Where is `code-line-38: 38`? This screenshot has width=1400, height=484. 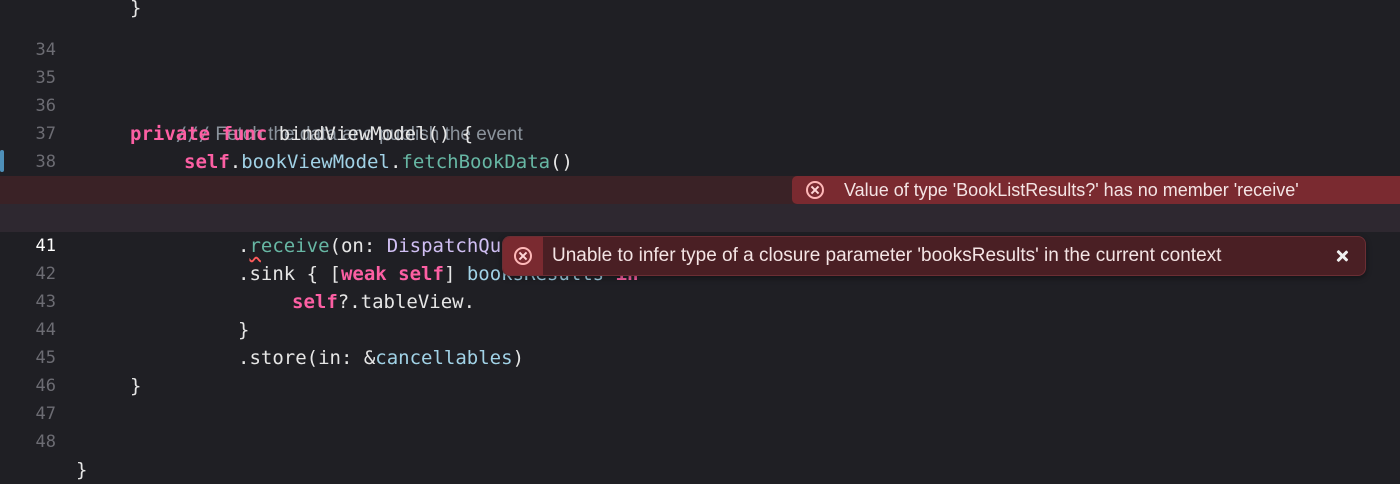 code-line-38: 38 is located at coordinates (700, 146).